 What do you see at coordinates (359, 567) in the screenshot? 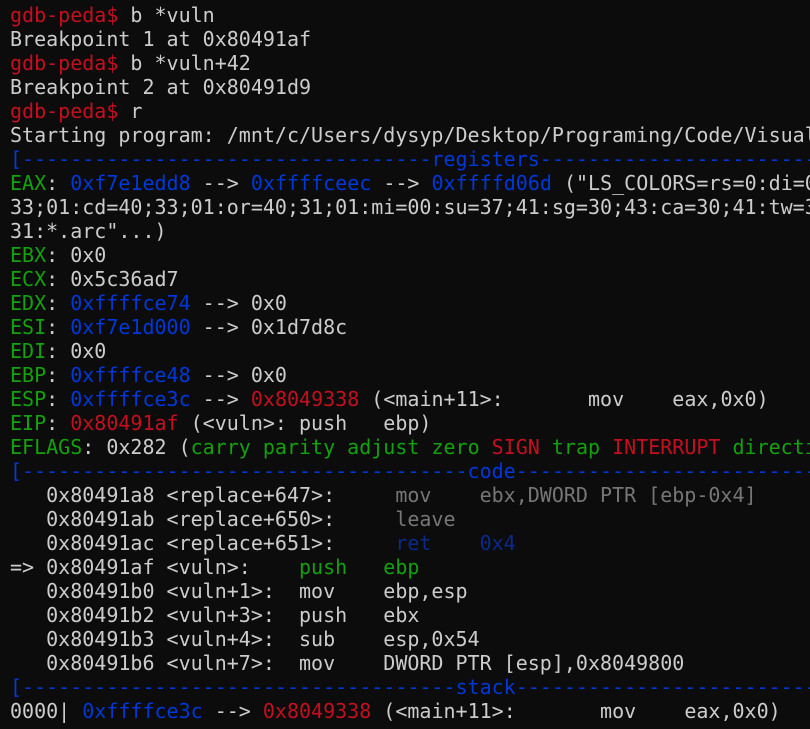
I see `text-segment: push ebp` at bounding box center [359, 567].